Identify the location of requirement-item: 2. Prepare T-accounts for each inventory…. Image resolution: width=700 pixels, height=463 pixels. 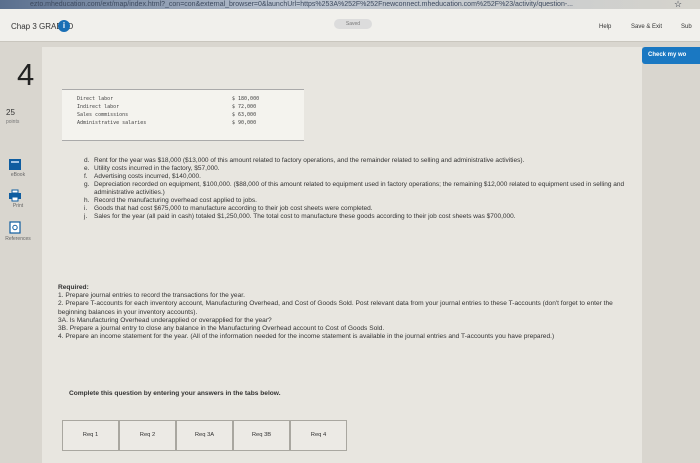
(335, 308).